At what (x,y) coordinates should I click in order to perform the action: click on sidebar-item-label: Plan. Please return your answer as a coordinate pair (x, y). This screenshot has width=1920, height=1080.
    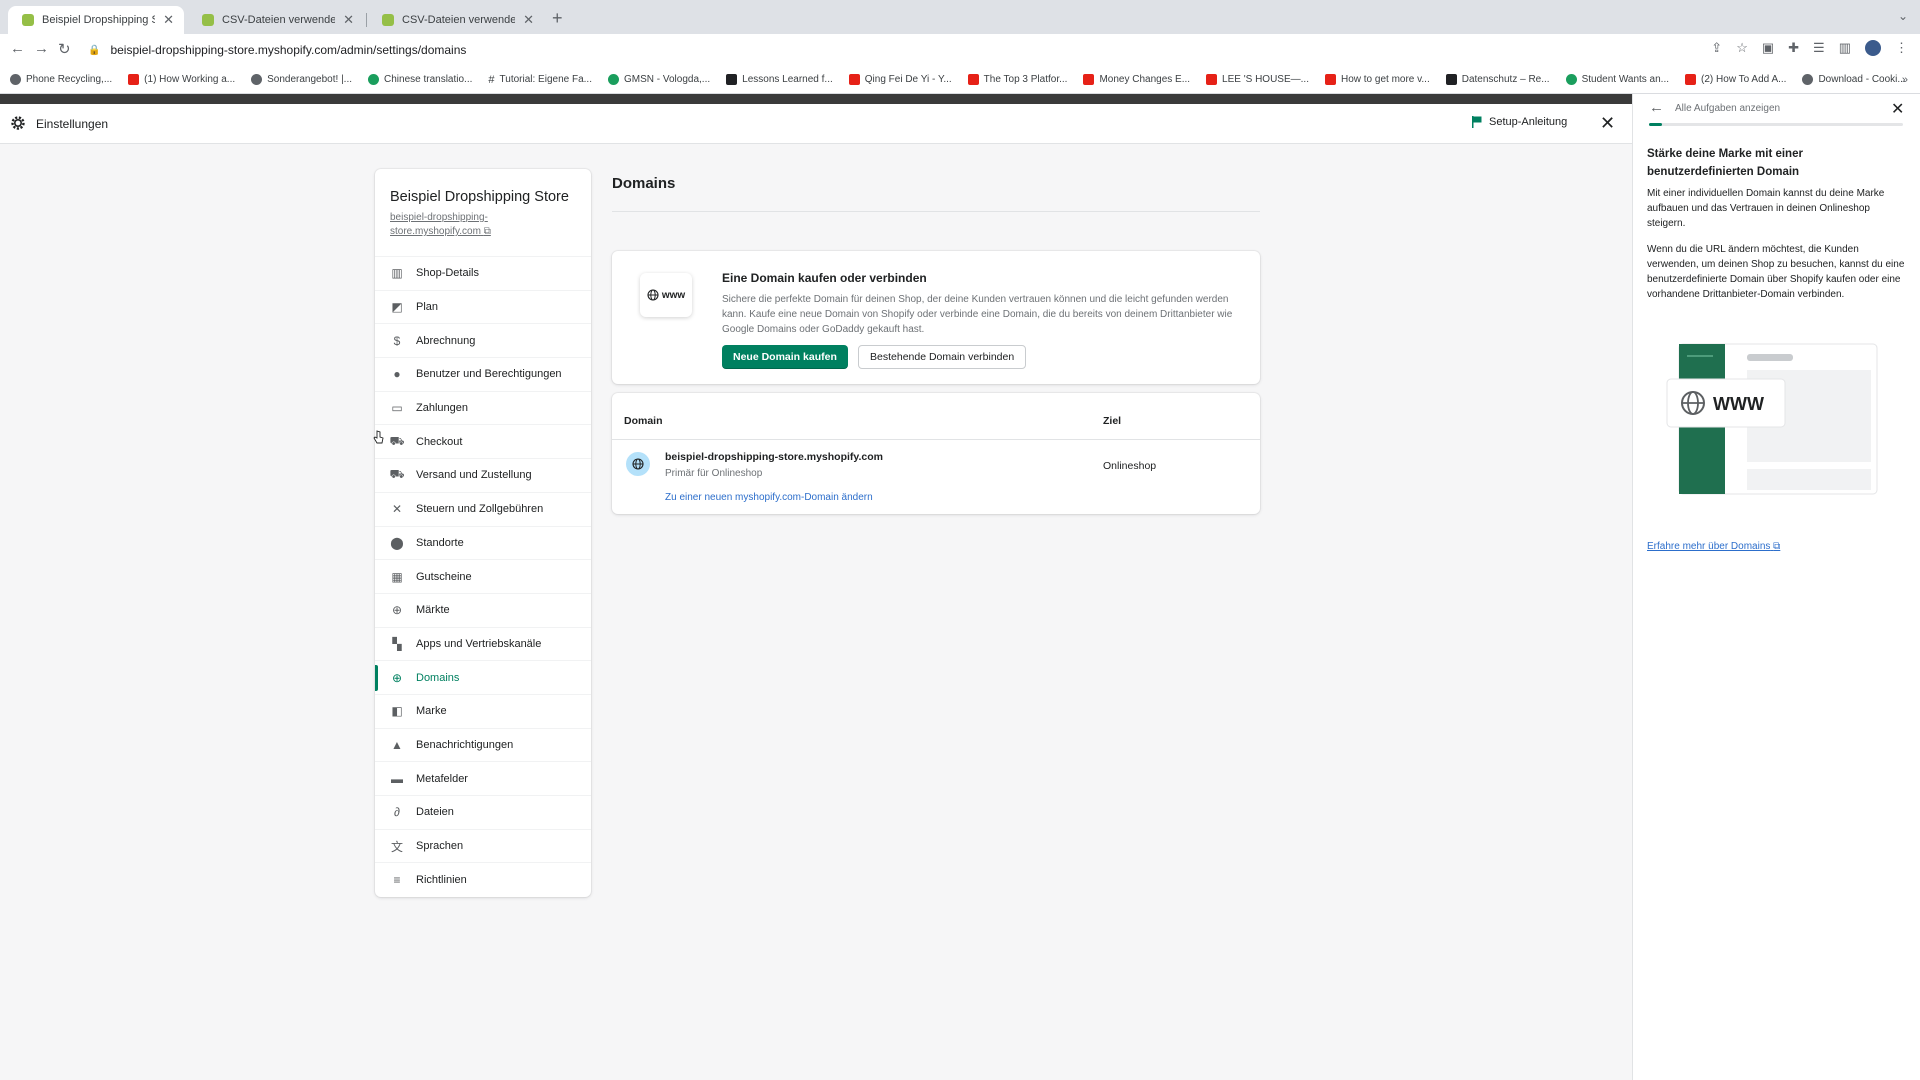
    Looking at the image, I should click on (427, 307).